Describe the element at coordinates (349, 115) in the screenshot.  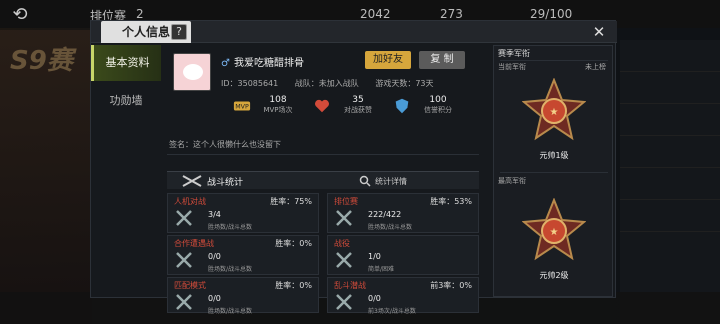
I see `stat-likes: 35 对战获赞` at that location.